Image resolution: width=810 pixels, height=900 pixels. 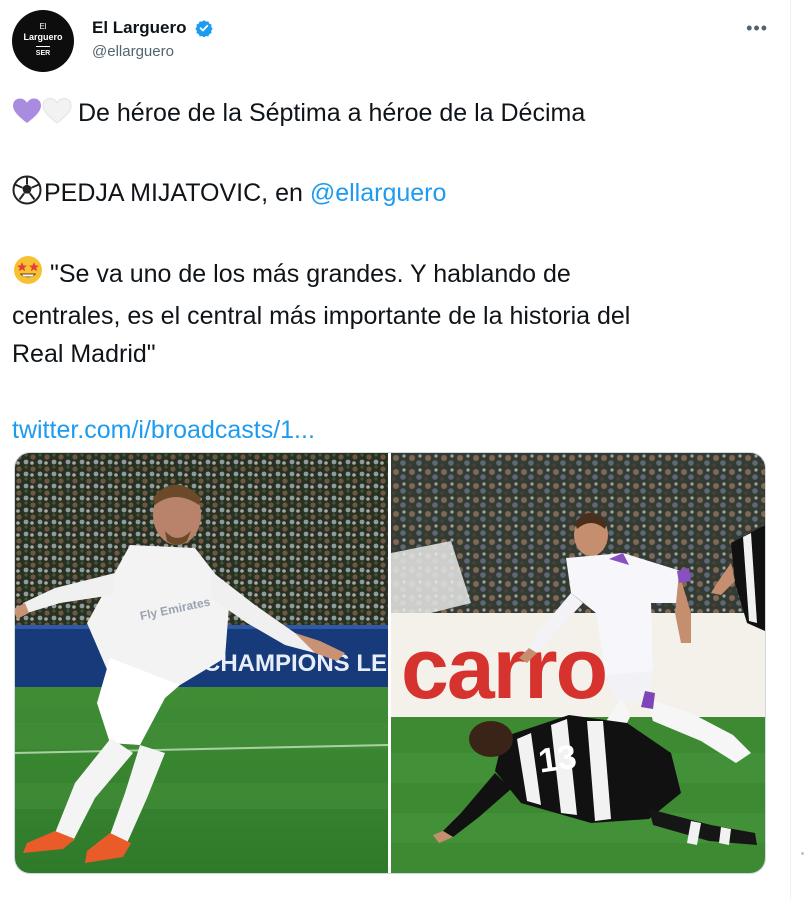 I want to click on purple-heart-icon, so click(x=27, y=116).